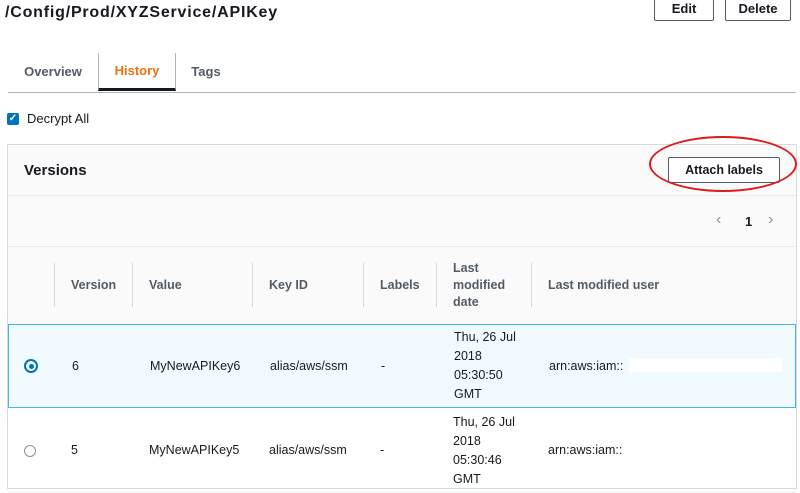 This screenshot has height=493, width=800. I want to click on decrypt-all-checkbox: ✓, so click(13, 118).